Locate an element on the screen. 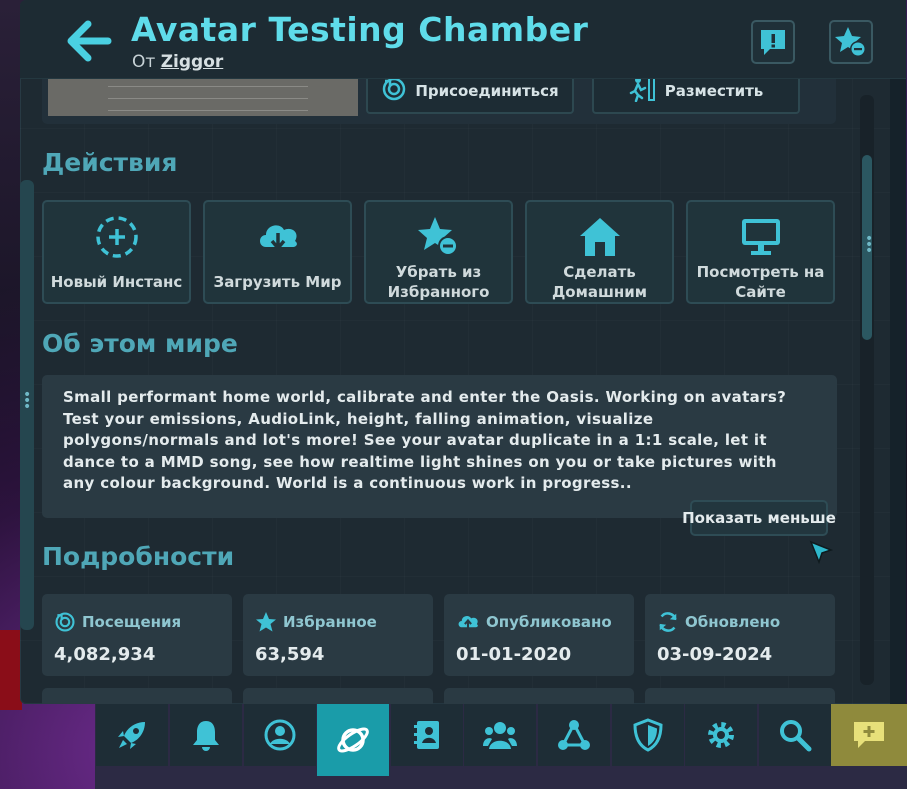 The width and height of the screenshot is (907, 789). nav-groups-button is located at coordinates (574, 735).